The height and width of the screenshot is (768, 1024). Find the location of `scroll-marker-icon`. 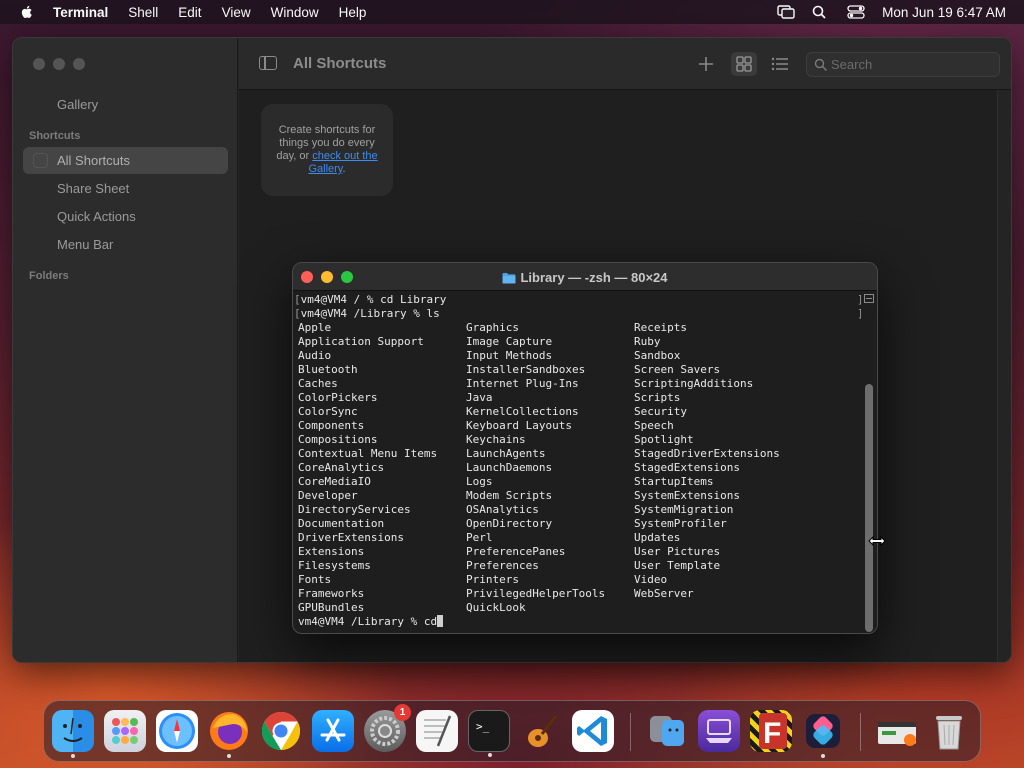

scroll-marker-icon is located at coordinates (869, 298).